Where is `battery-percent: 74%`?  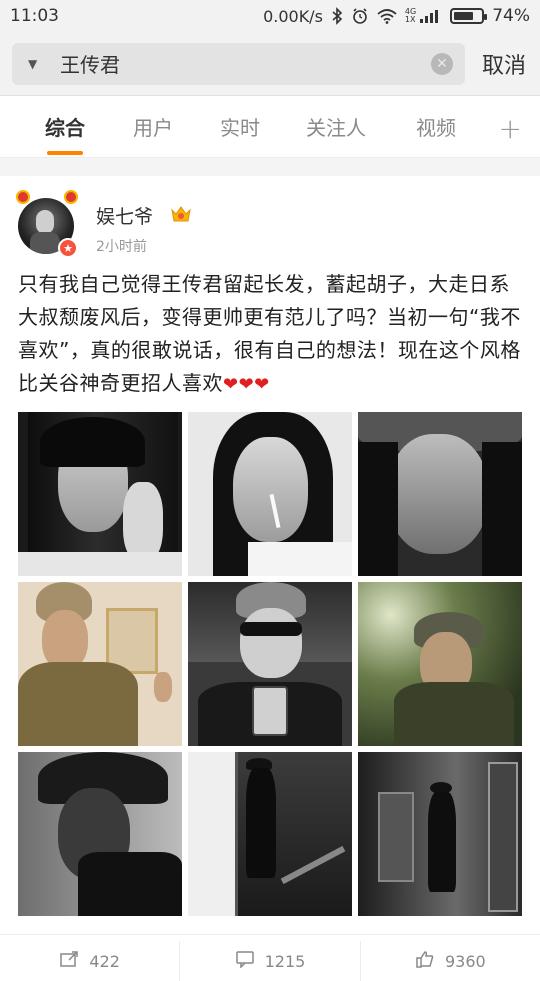
battery-percent: 74% is located at coordinates (511, 16).